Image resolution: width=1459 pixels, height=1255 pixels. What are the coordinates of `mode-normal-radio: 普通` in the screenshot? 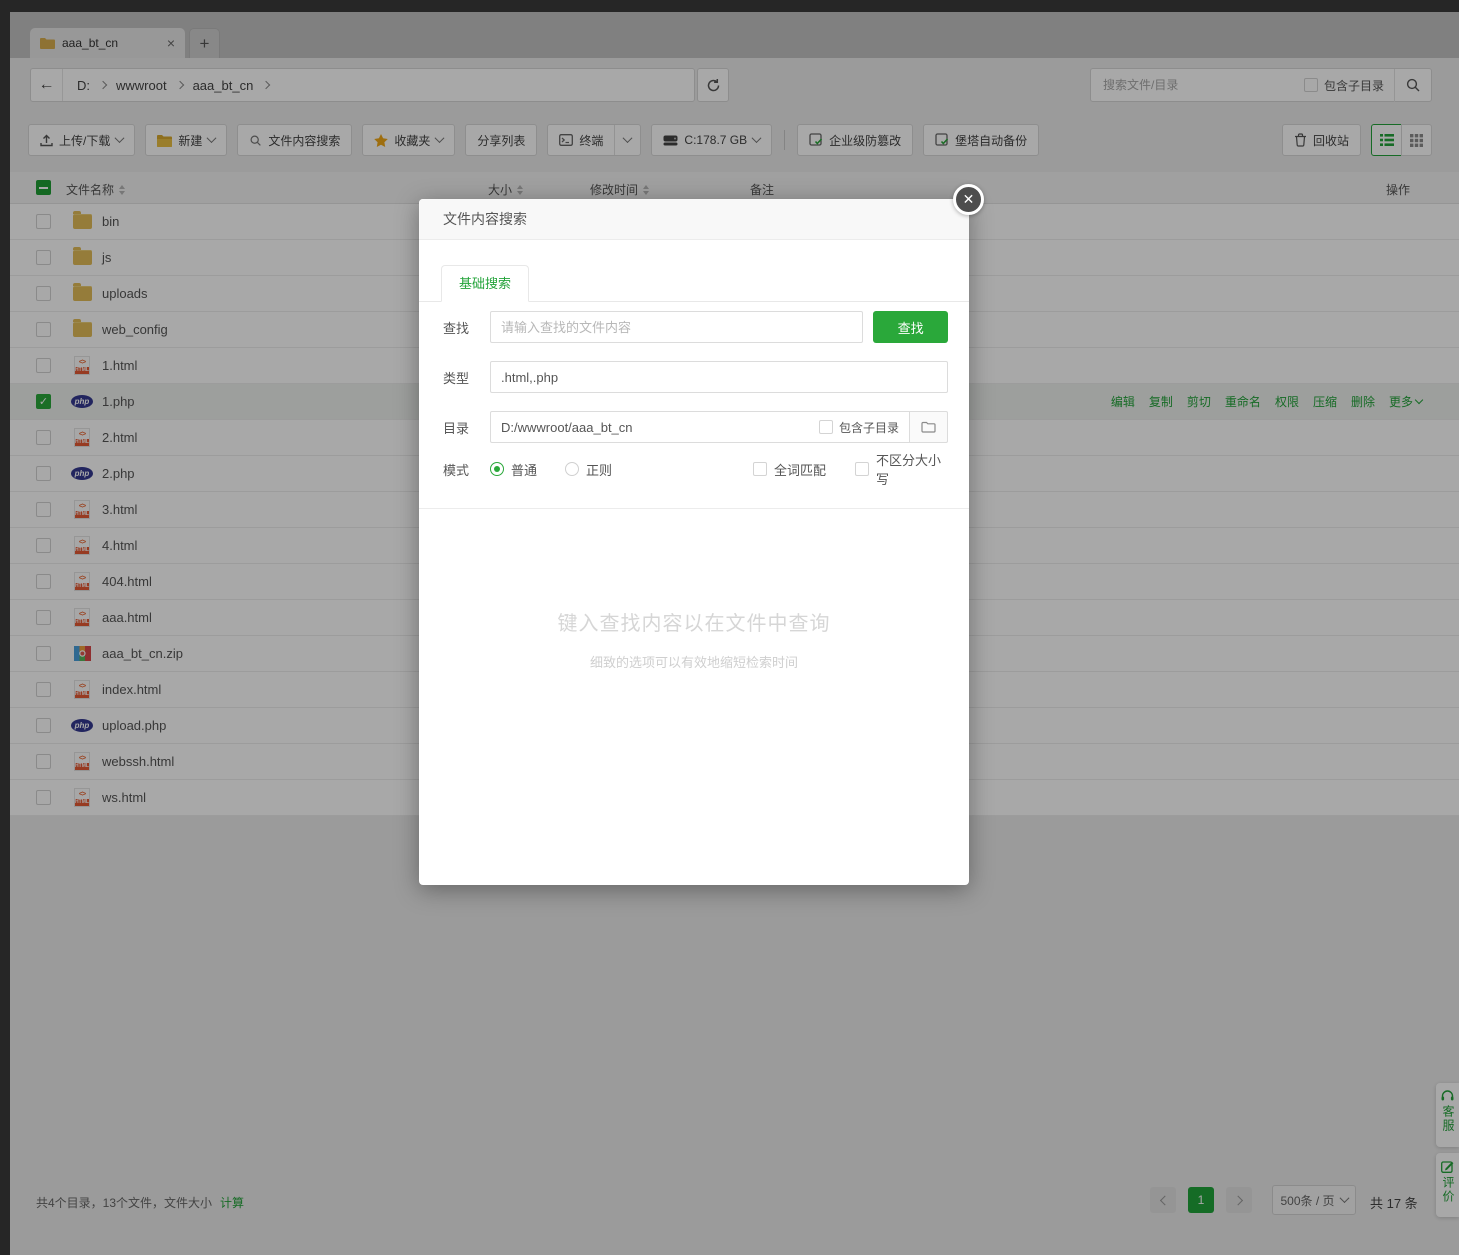 It's located at (513, 469).